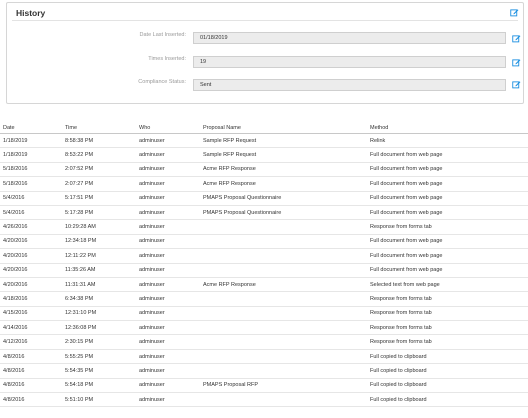 Image resolution: width=528 pixels, height=418 pixels. Describe the element at coordinates (447, 141) in the screenshot. I see `method-cell: Relink` at that location.